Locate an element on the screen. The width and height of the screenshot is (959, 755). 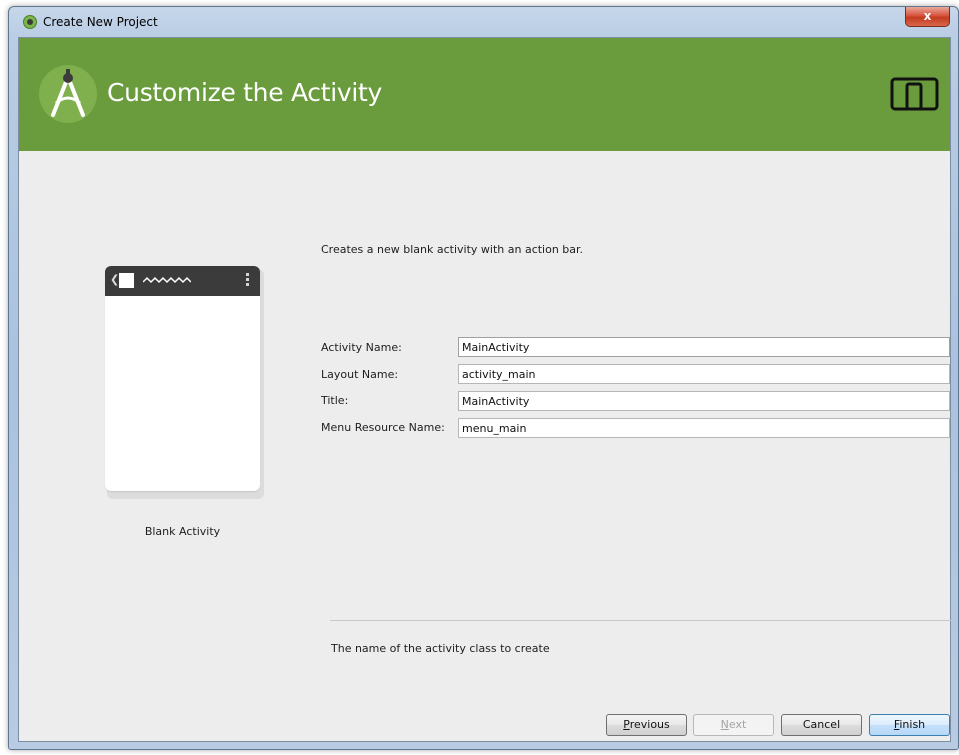
close-button: x is located at coordinates (927, 17).